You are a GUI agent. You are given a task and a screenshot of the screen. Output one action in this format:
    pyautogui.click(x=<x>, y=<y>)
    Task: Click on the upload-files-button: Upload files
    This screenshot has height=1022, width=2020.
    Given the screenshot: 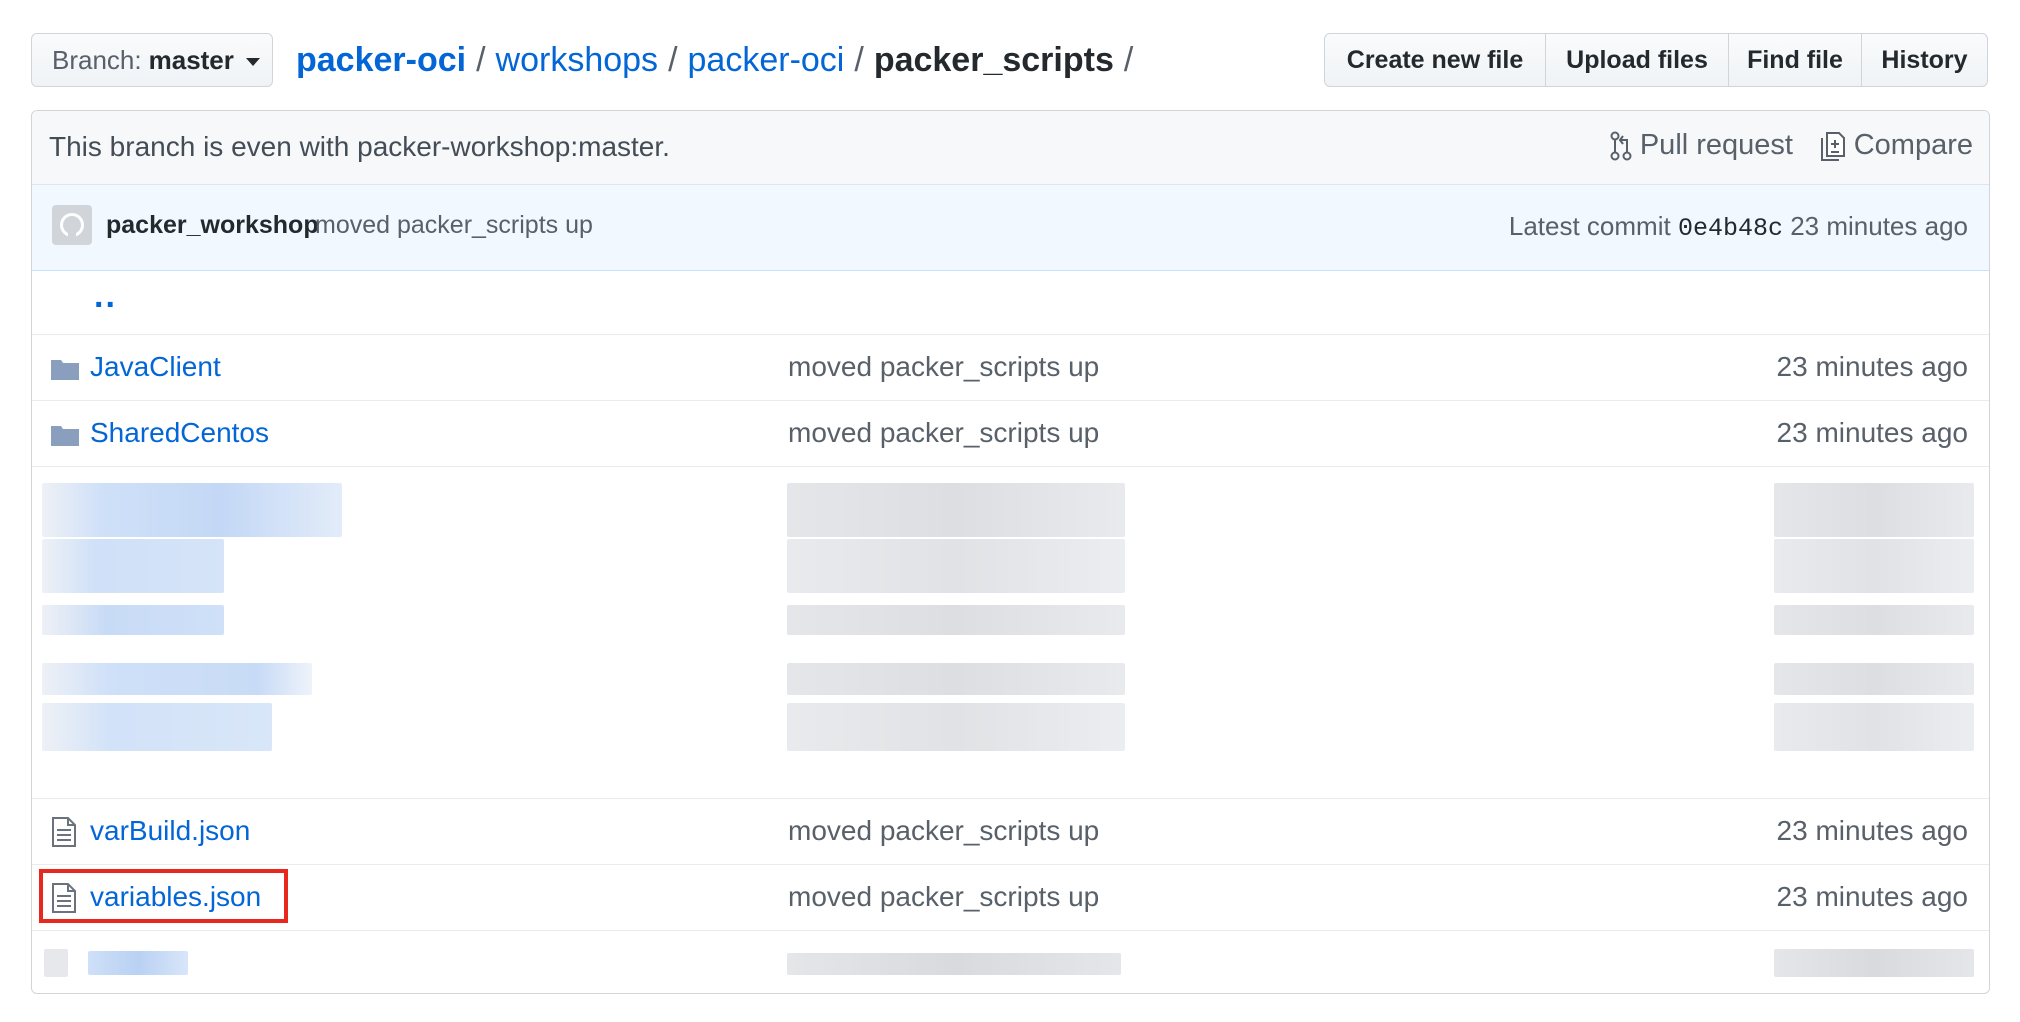 What is the action you would take?
    pyautogui.click(x=1637, y=60)
    